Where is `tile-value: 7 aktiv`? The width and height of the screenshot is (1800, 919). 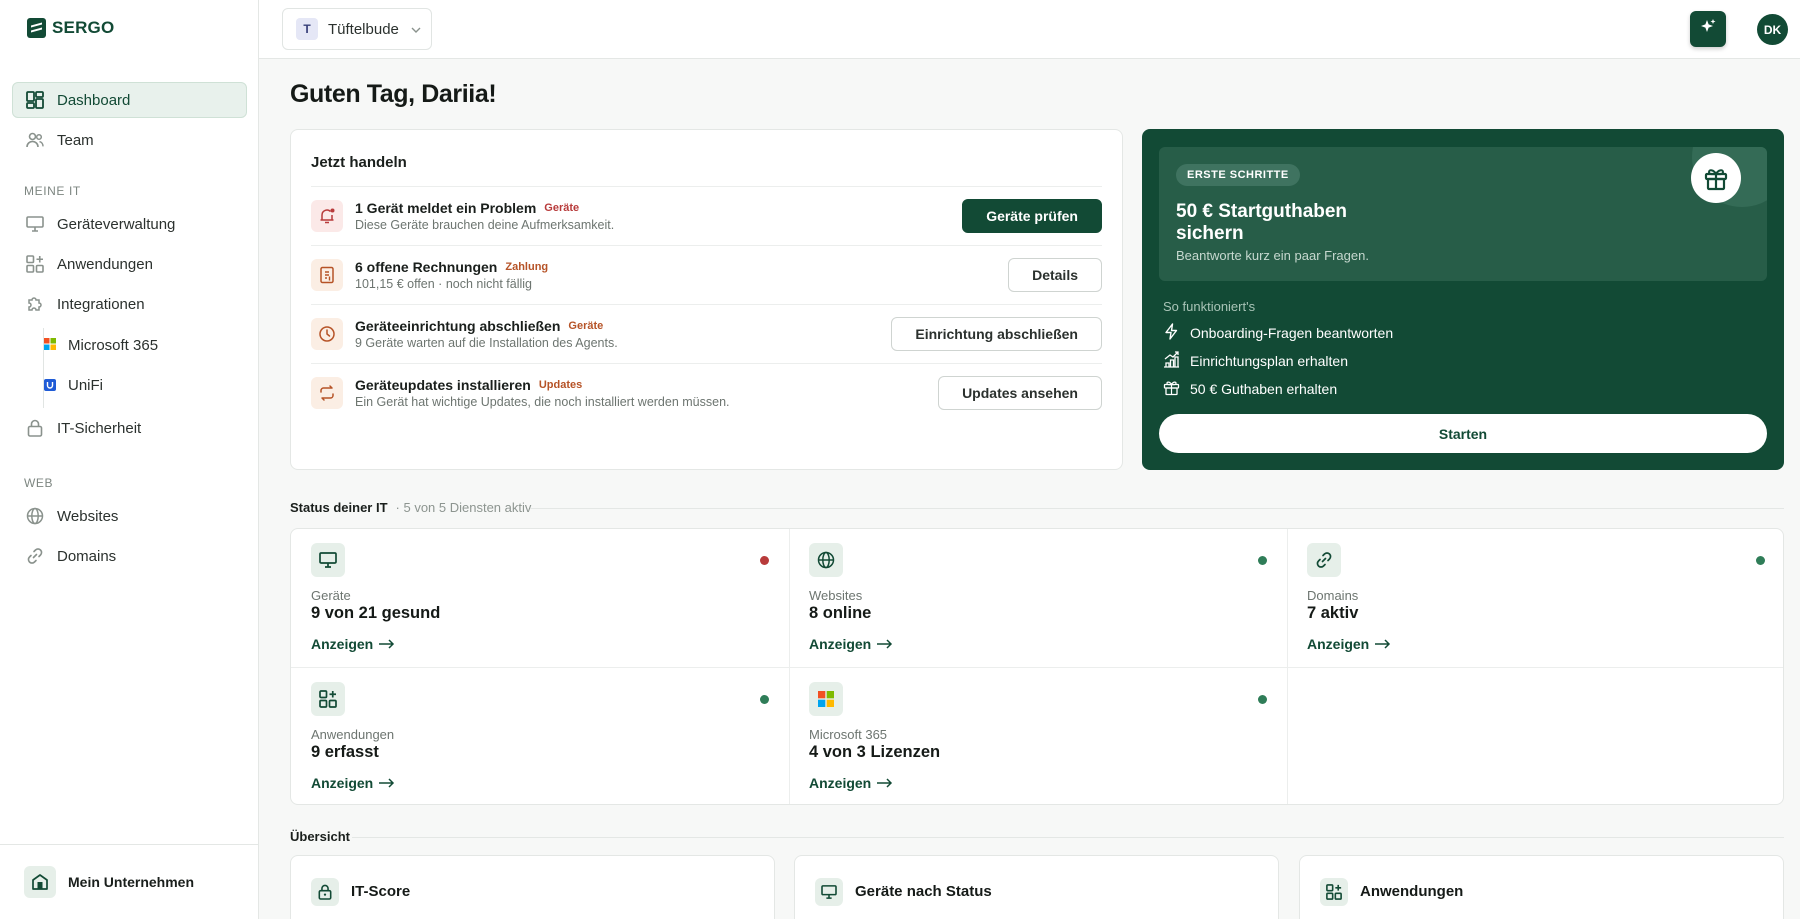 tile-value: 7 aktiv is located at coordinates (1333, 613).